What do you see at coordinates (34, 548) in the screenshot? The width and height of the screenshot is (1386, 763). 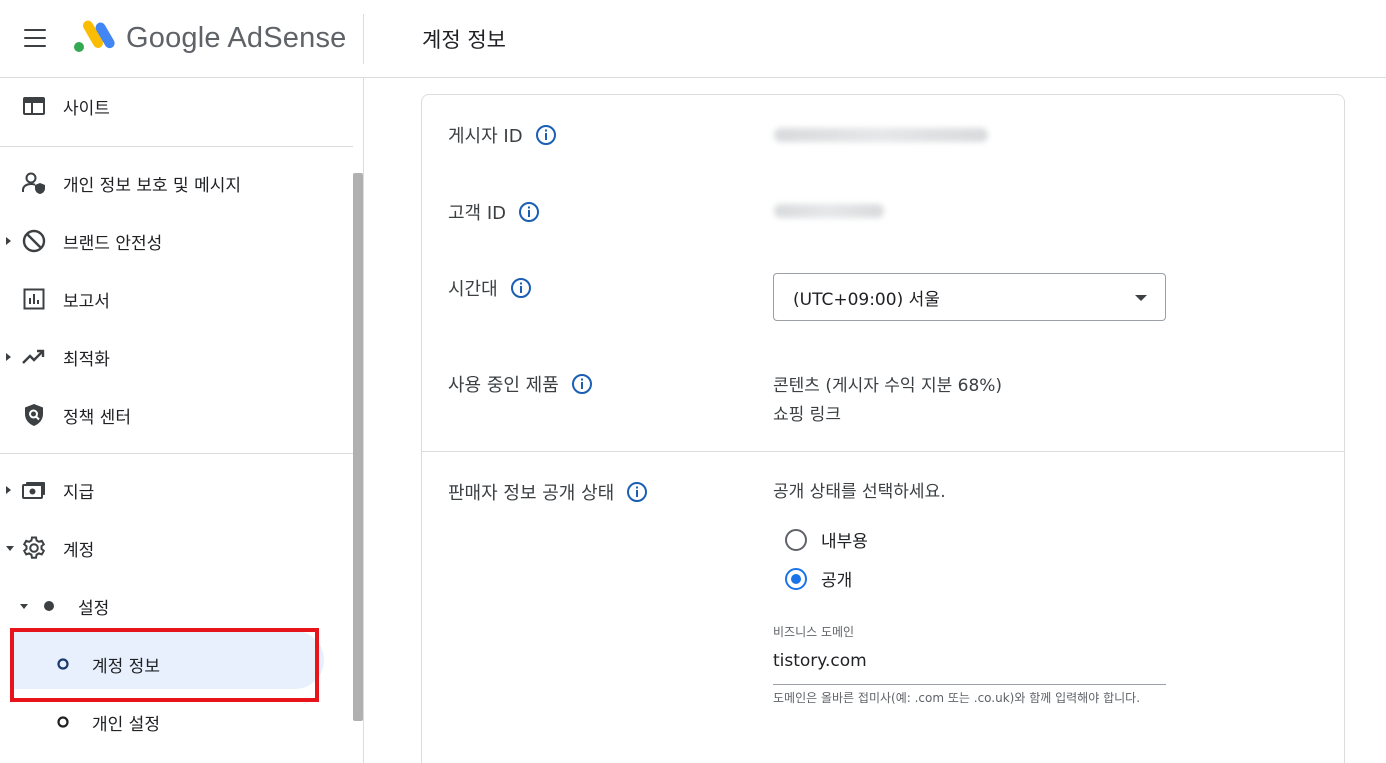 I see `gear-icon` at bounding box center [34, 548].